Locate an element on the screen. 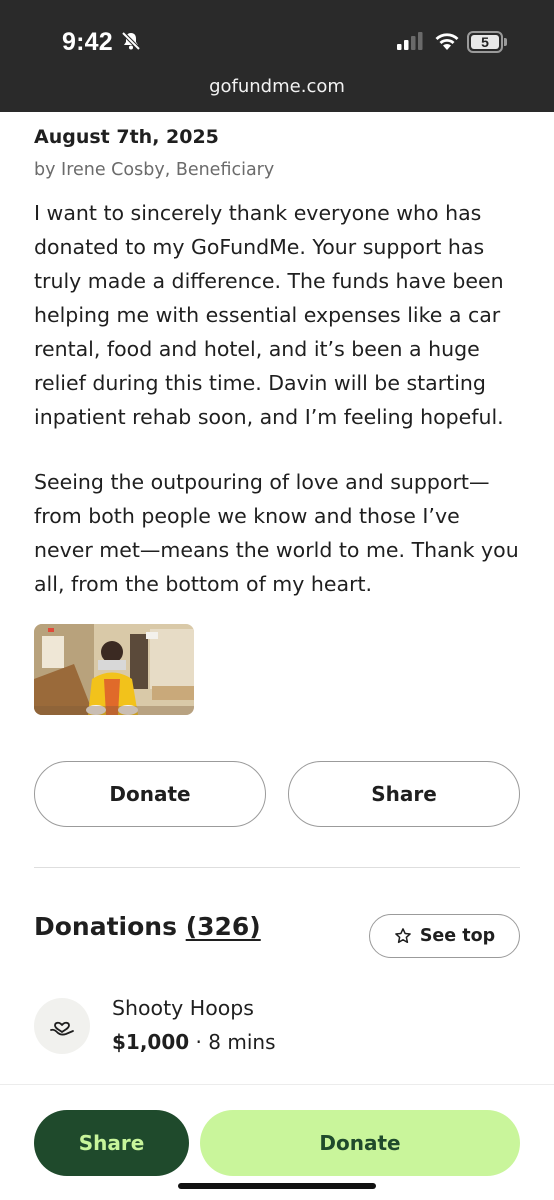 This screenshot has height=1200, width=554. update-photo is located at coordinates (114, 669).